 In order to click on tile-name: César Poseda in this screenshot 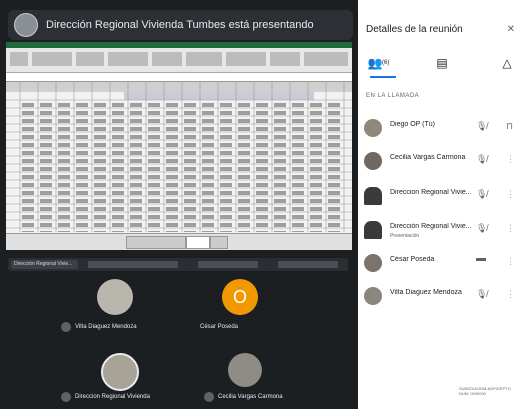, I will do `click(219, 327)`.